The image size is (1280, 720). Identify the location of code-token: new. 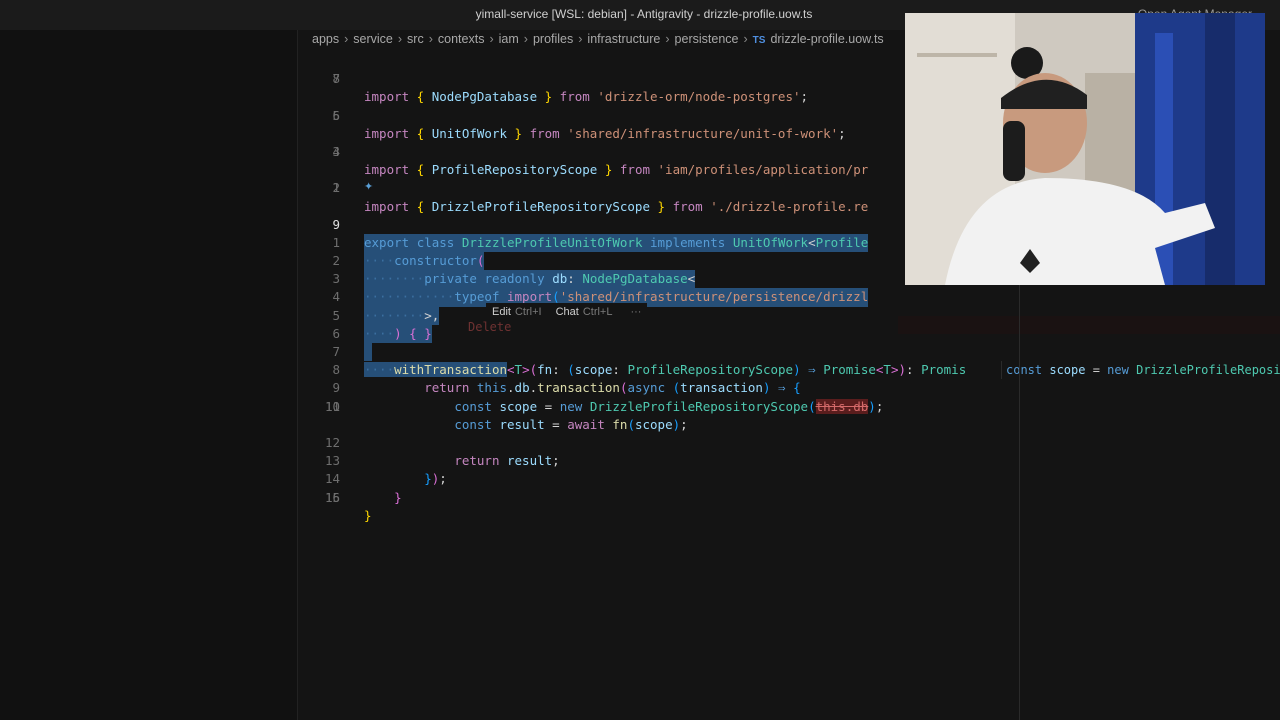
(1118, 370).